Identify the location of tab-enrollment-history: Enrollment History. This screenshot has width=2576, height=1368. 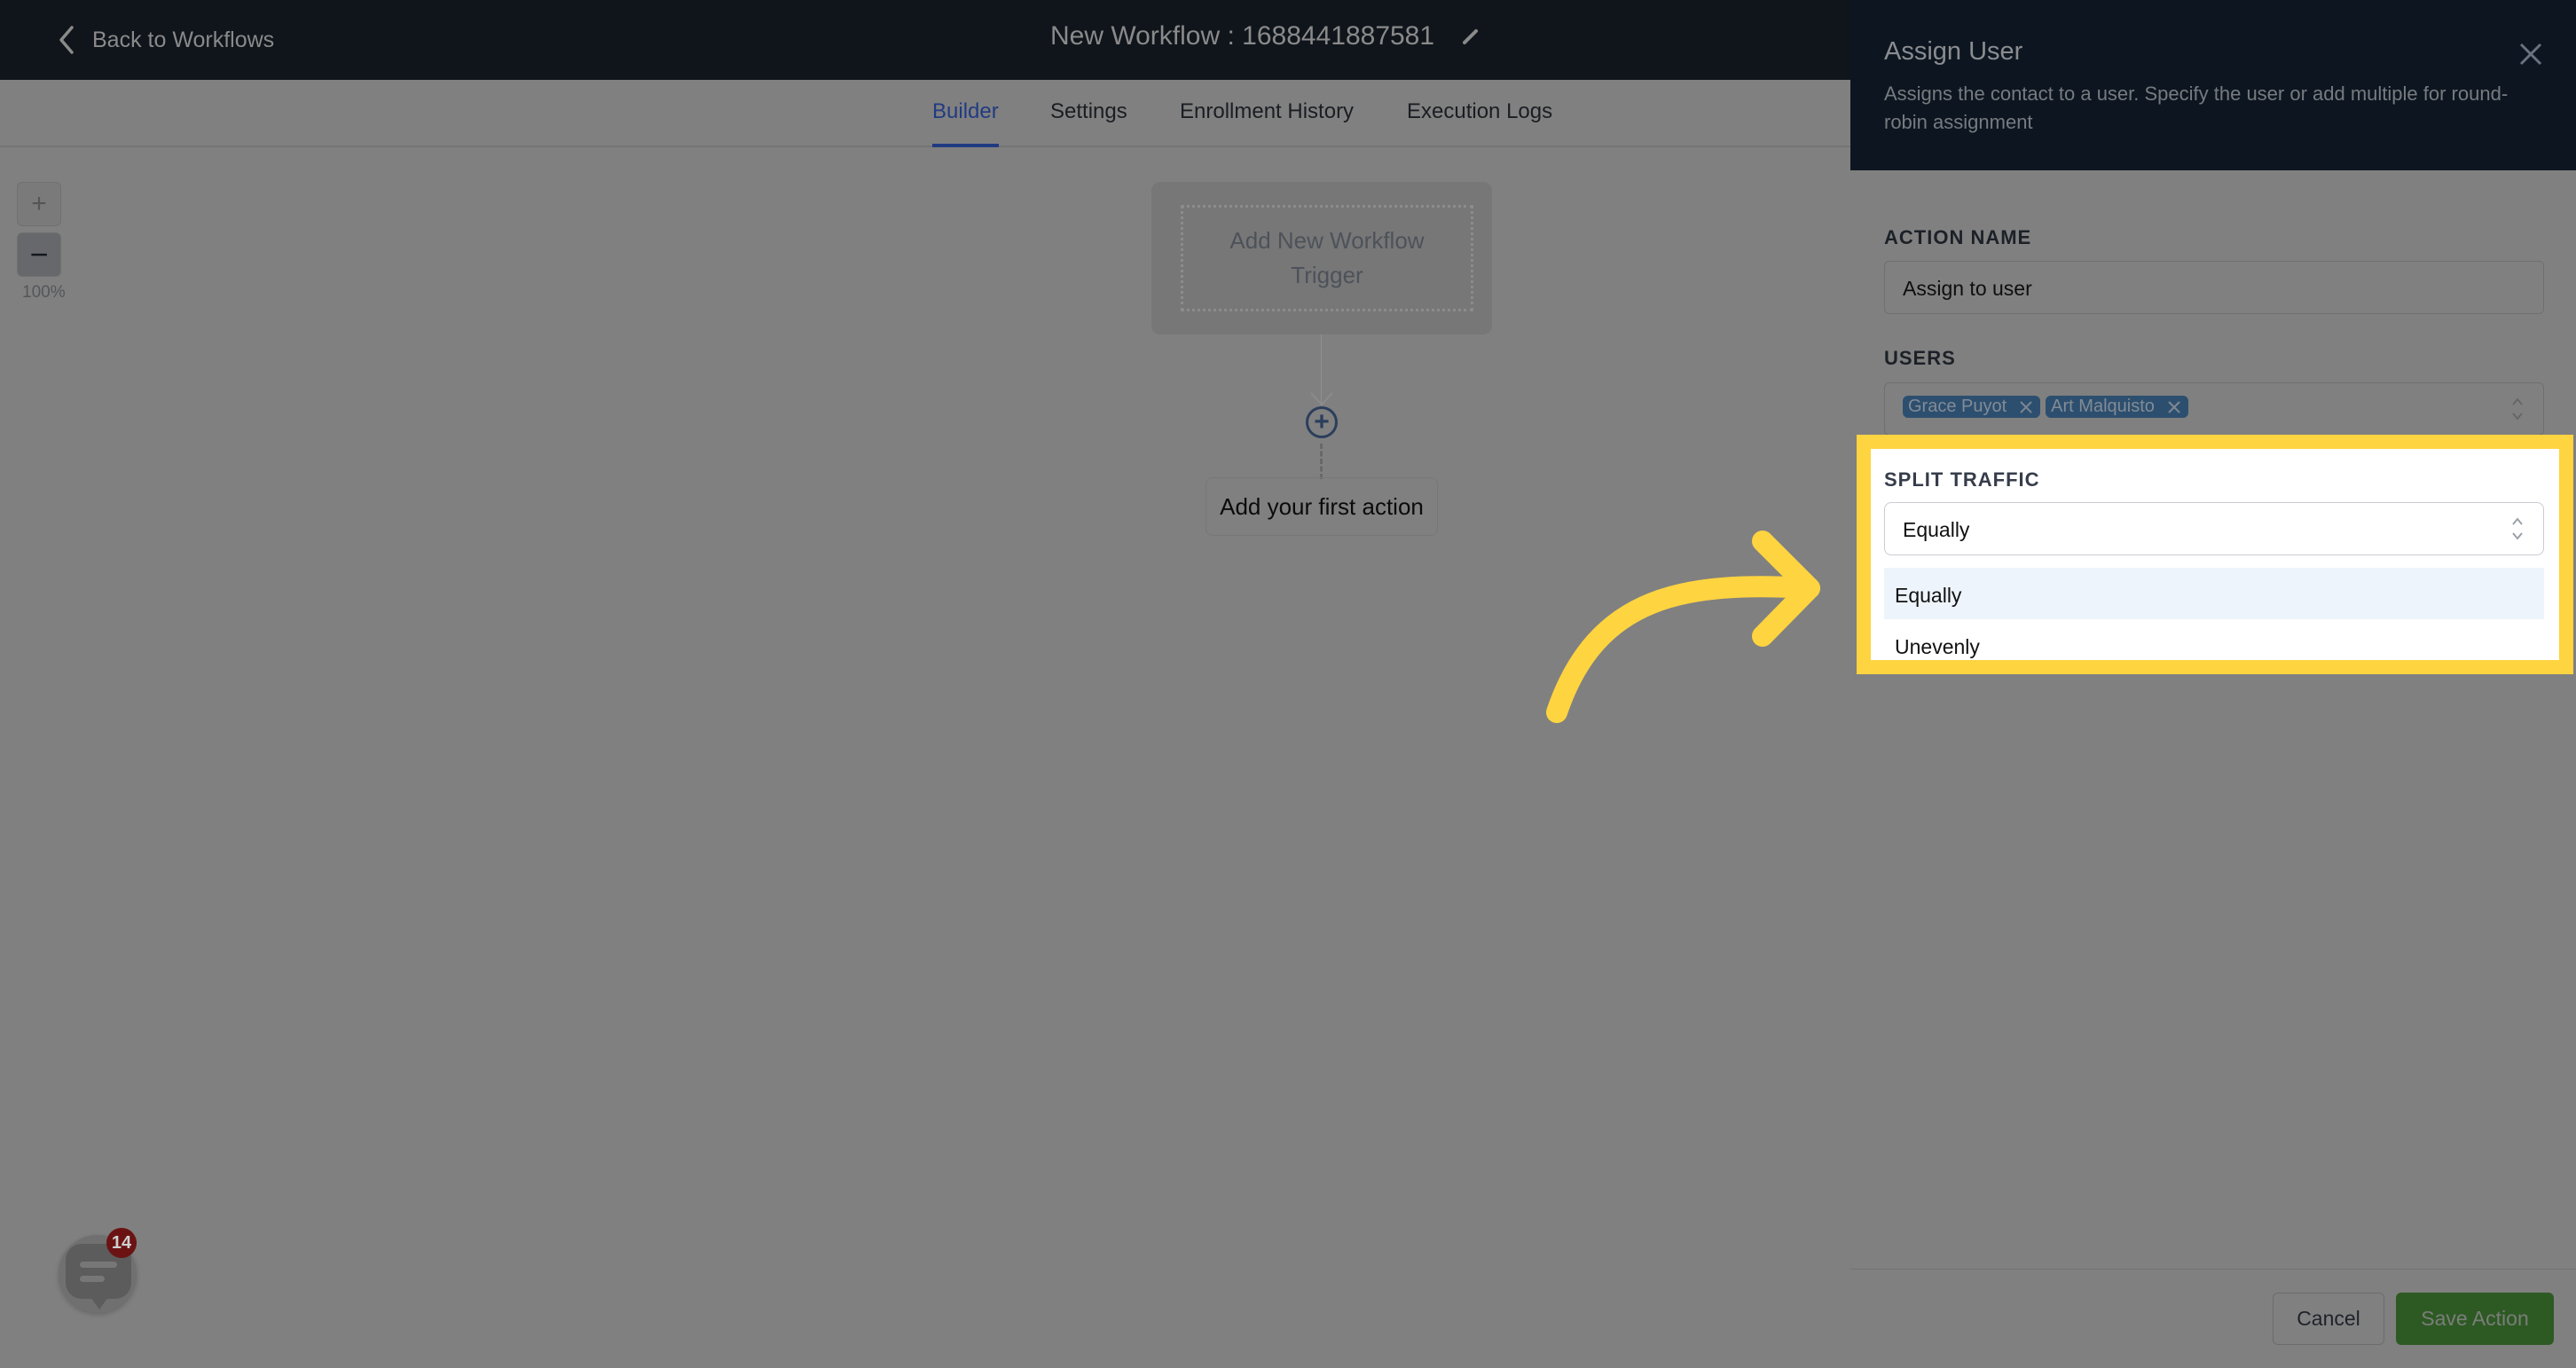
(1267, 111).